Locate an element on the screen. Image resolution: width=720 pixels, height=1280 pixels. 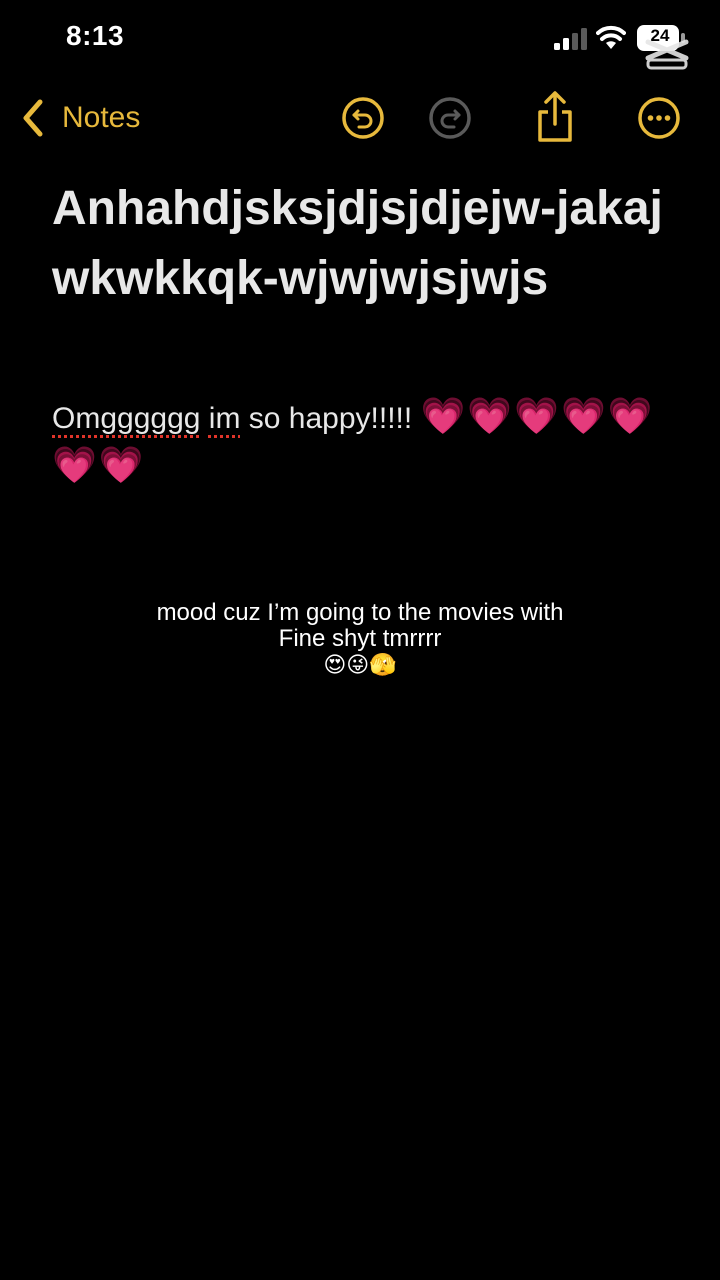
signal-icon is located at coordinates (570, 39).